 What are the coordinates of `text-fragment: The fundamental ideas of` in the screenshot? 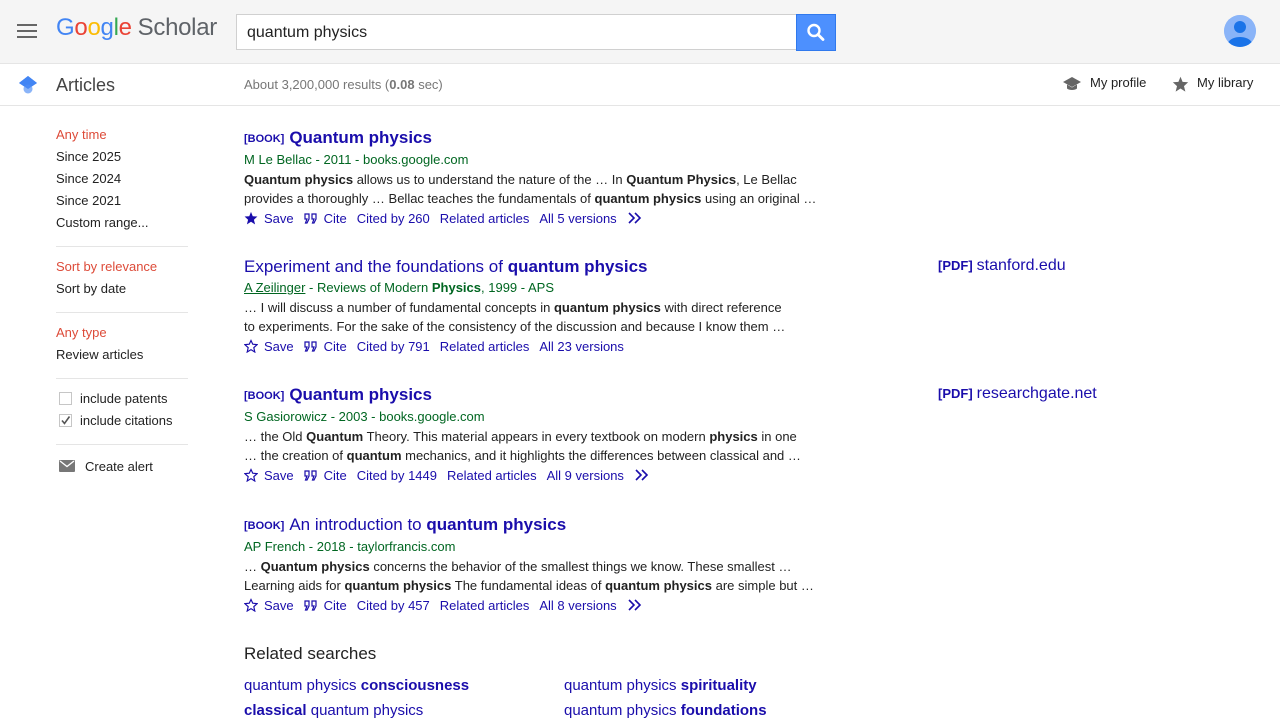 It's located at (528, 585).